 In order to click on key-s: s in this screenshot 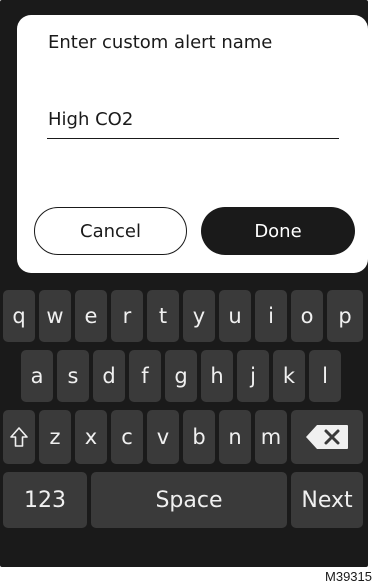, I will do `click(73, 376)`.